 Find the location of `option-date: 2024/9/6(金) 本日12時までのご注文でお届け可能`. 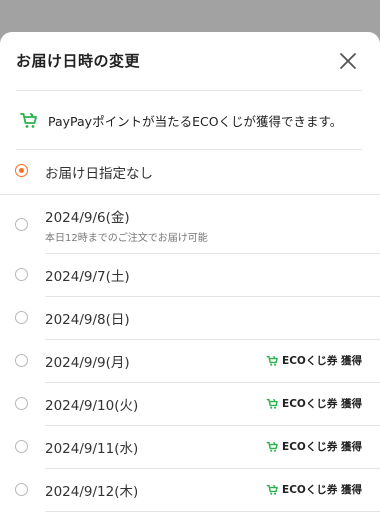

option-date: 2024/9/6(金) 本日12時までのご注文でお届け可能 is located at coordinates (190, 224).